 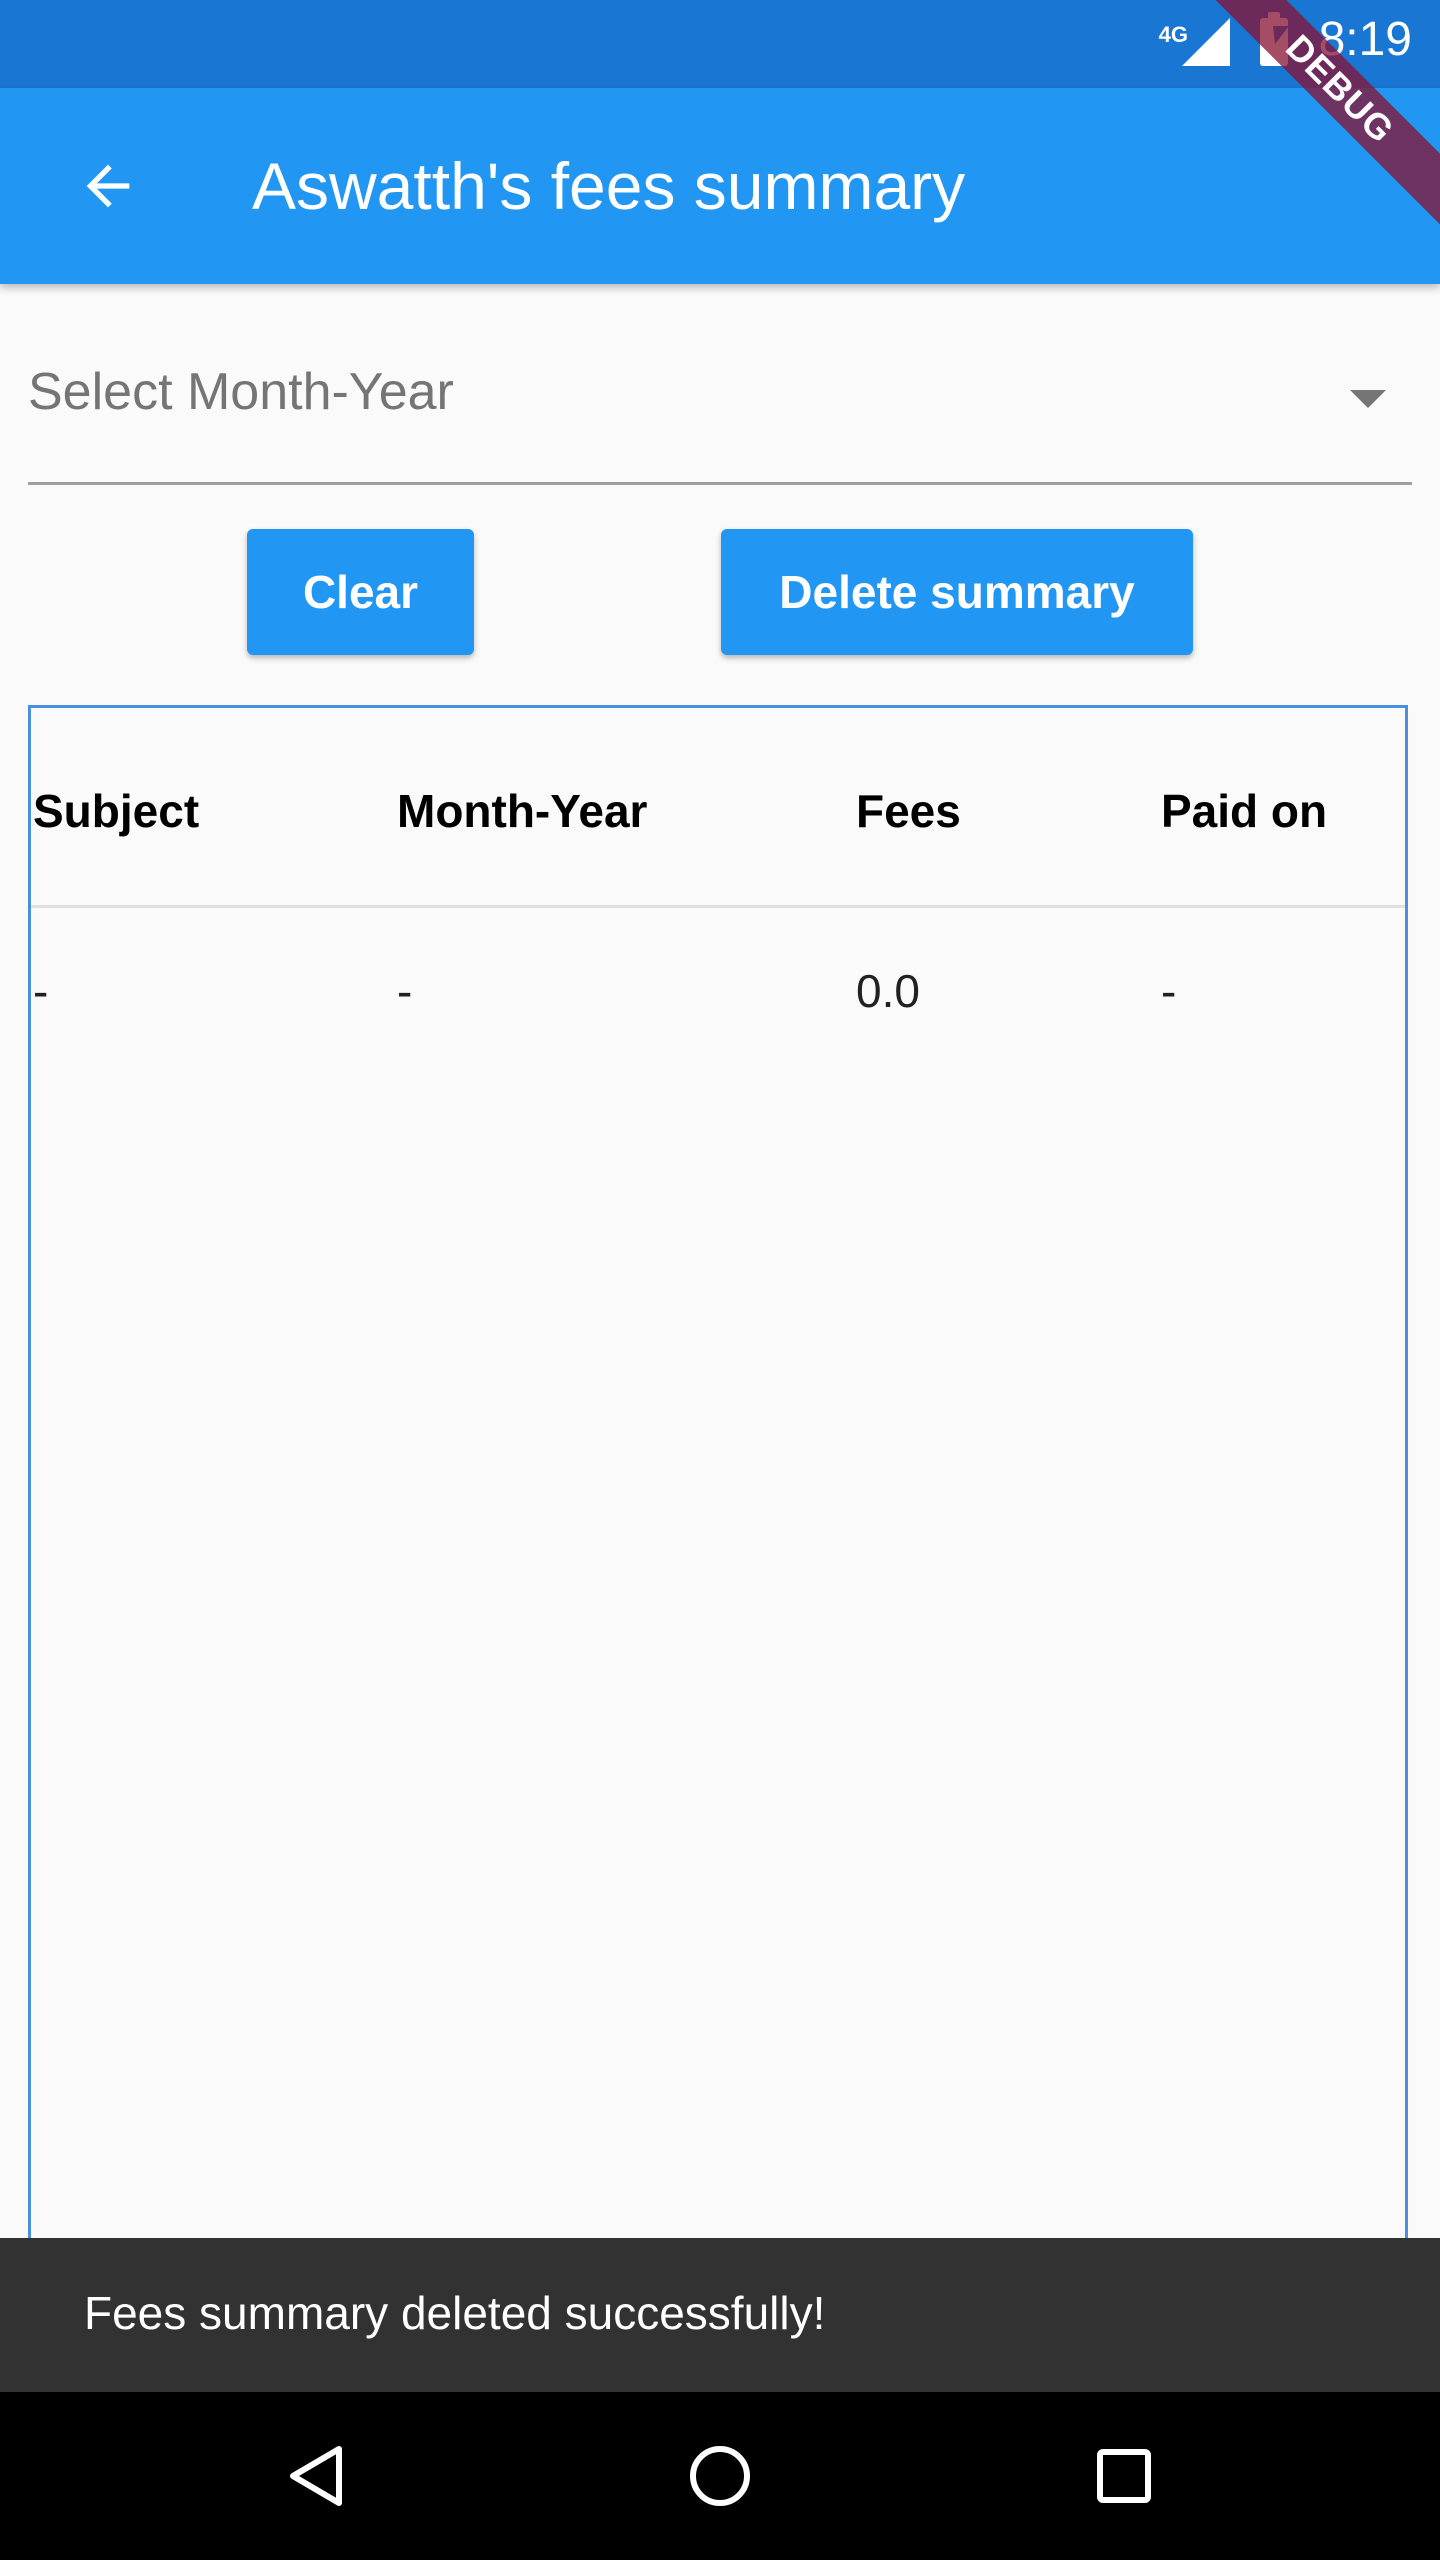 I want to click on nav-home-icon, so click(x=720, y=2476).